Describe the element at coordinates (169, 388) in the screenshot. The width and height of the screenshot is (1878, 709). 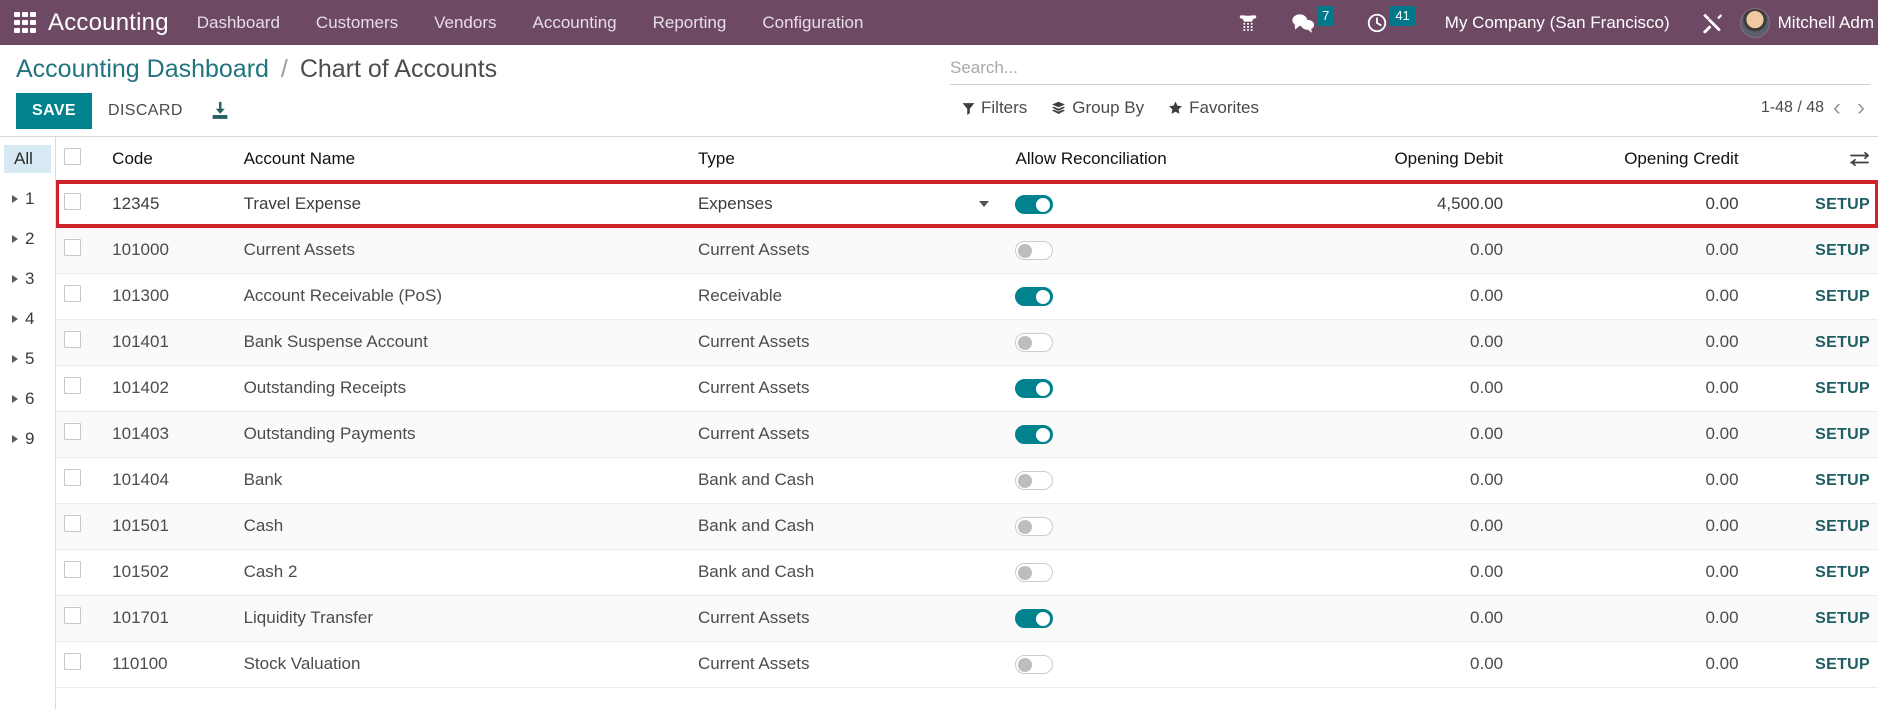
I see `cell-code: 101402` at that location.